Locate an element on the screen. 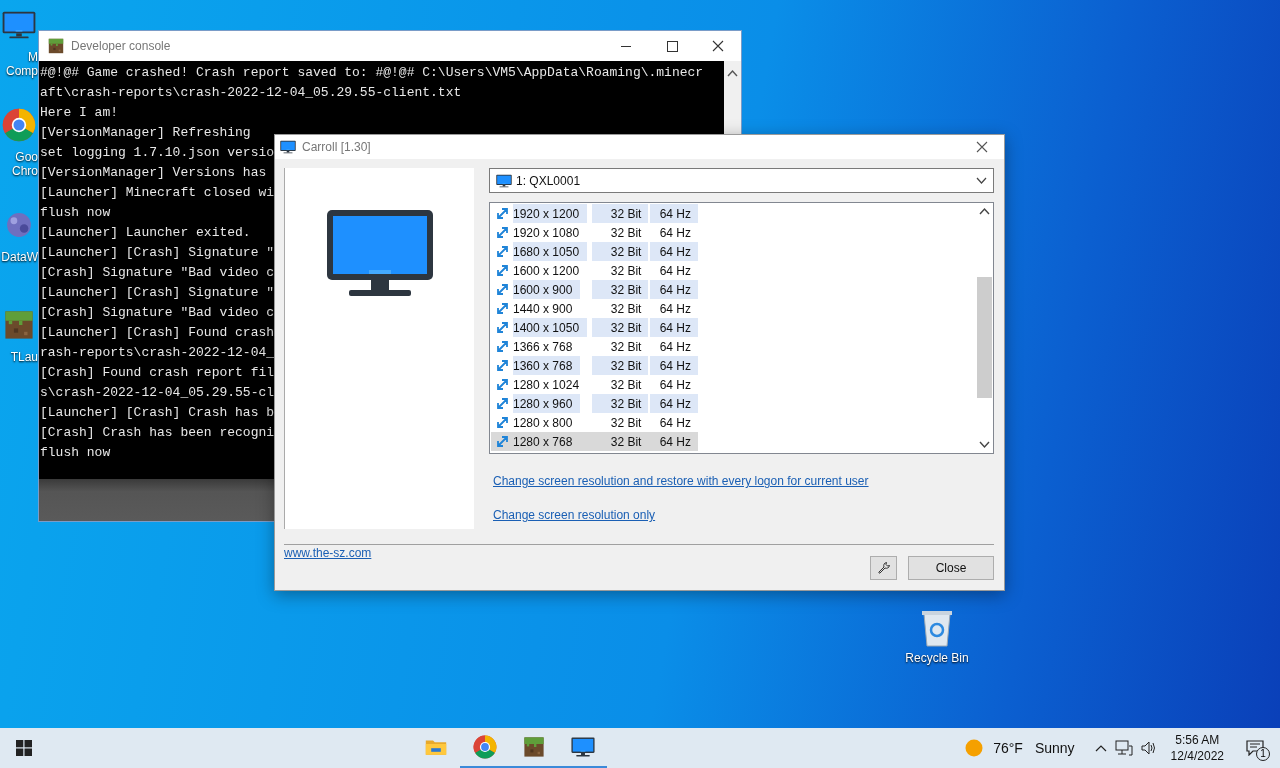  mode-row: 1280 x 960 32 Bit 64 Hz is located at coordinates (594, 403).